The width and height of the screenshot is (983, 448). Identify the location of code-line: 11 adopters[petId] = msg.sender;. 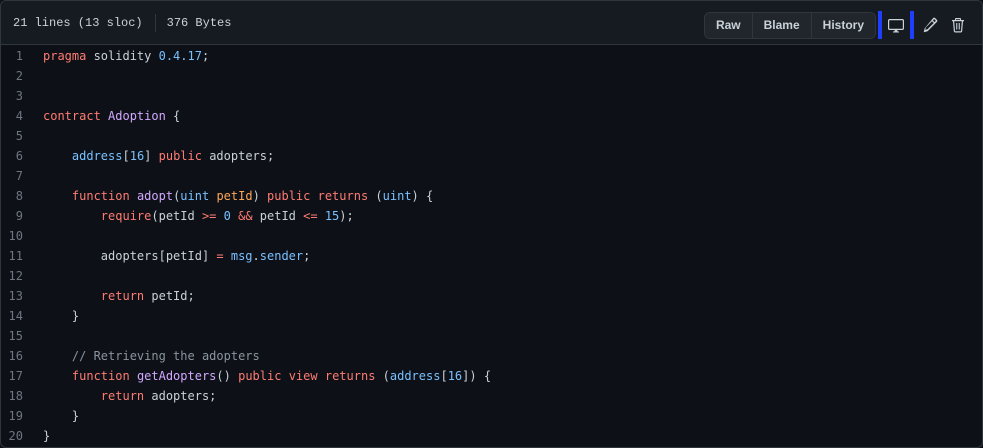
(491, 256).